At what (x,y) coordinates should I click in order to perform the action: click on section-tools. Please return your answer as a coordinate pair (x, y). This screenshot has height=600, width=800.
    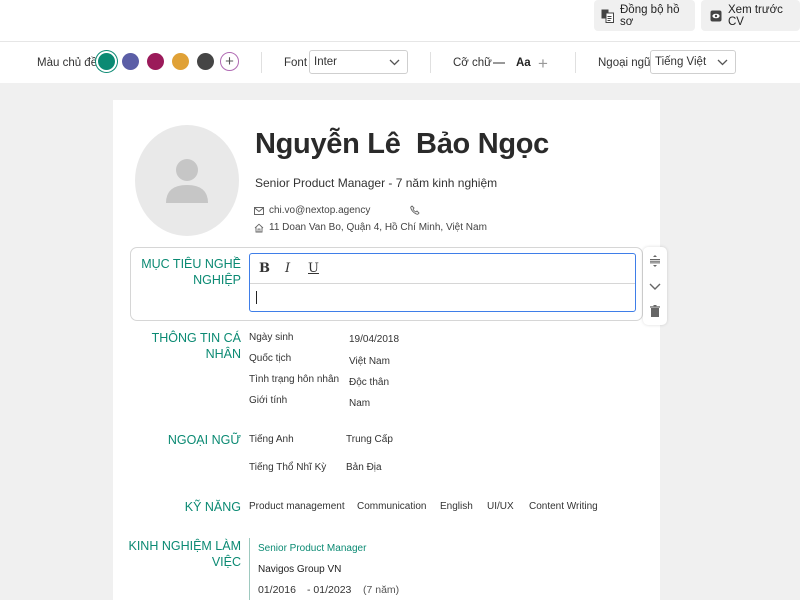
    Looking at the image, I should click on (655, 286).